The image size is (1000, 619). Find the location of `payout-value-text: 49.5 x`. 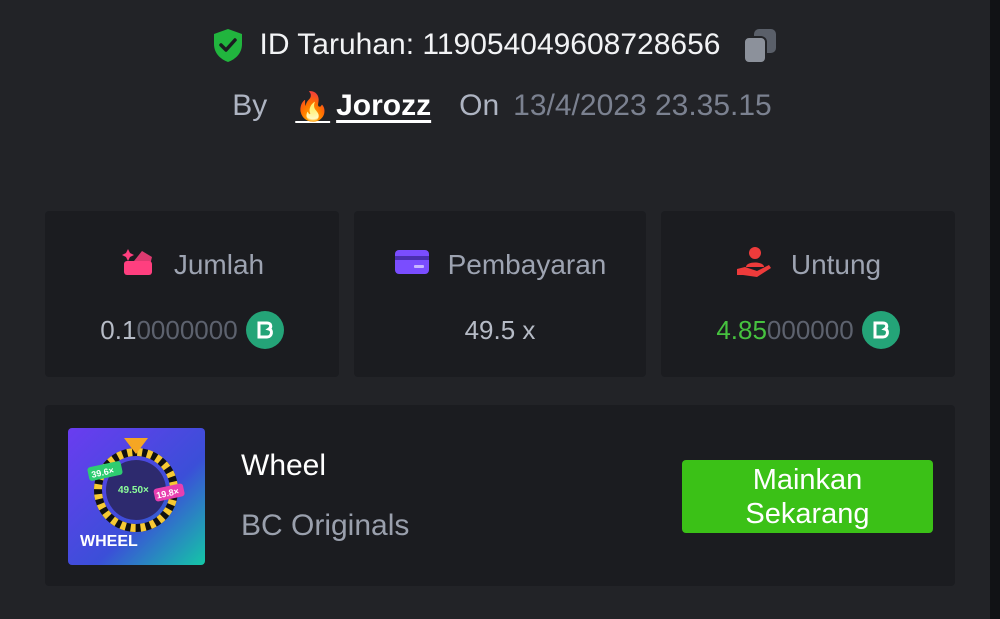

payout-value-text: 49.5 x is located at coordinates (500, 329).